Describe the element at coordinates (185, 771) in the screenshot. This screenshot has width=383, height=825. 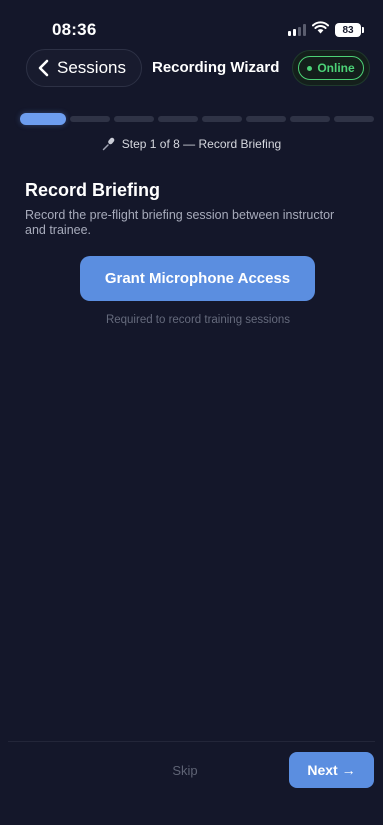
I see `skip-button: Skip` at that location.